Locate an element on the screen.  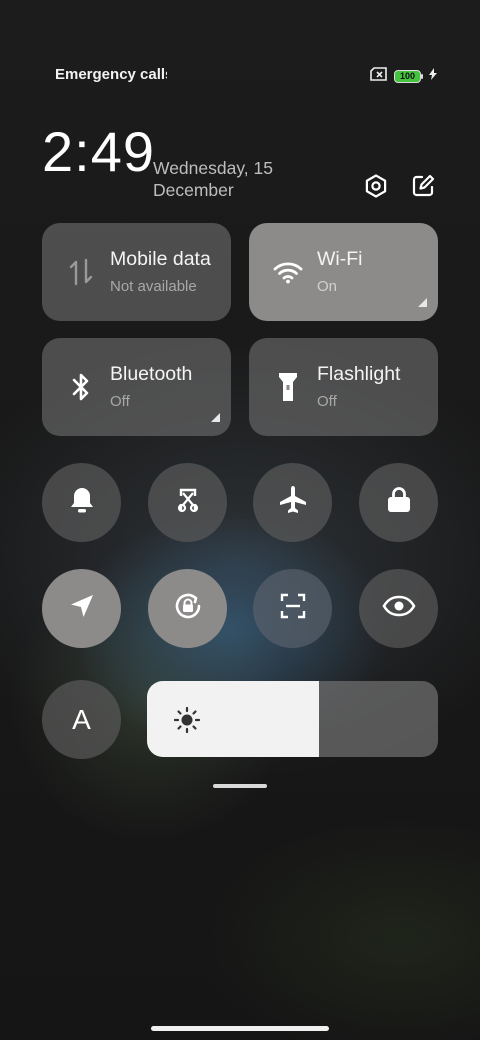
drag-handle is located at coordinates (240, 786).